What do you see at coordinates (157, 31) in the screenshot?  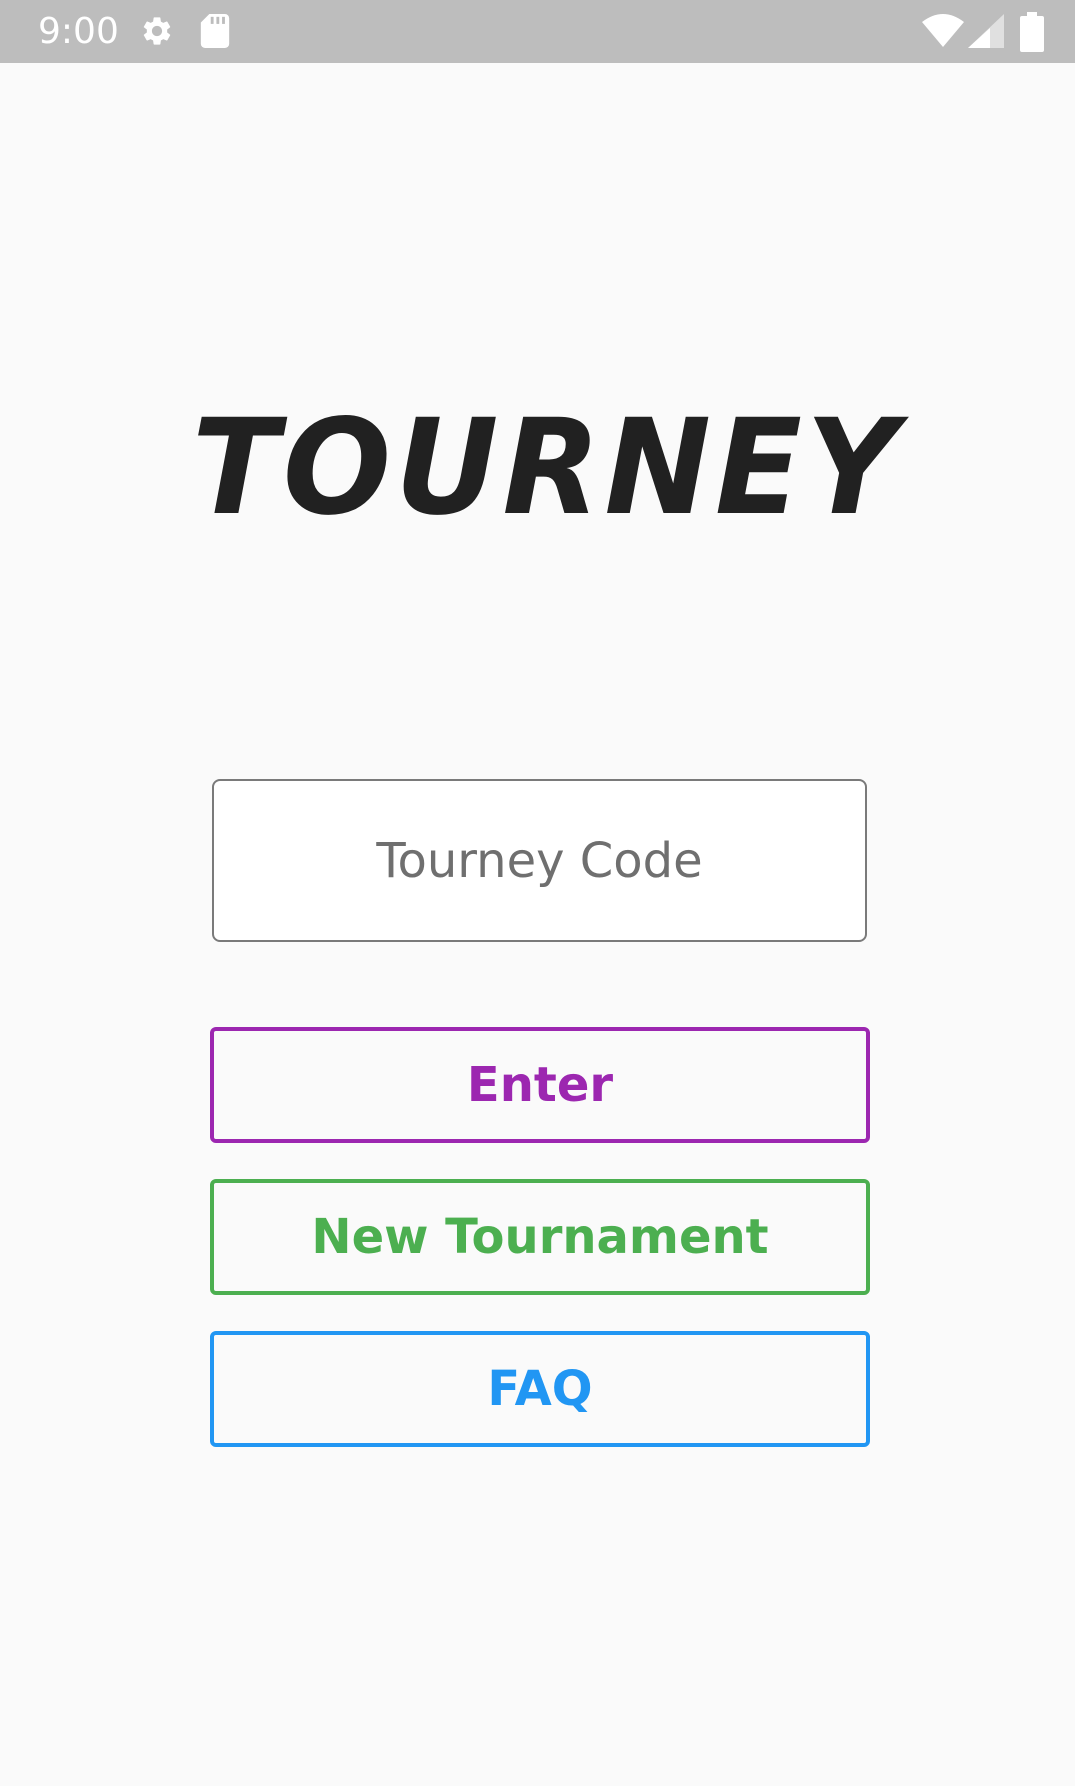 I see `gear-icon` at bounding box center [157, 31].